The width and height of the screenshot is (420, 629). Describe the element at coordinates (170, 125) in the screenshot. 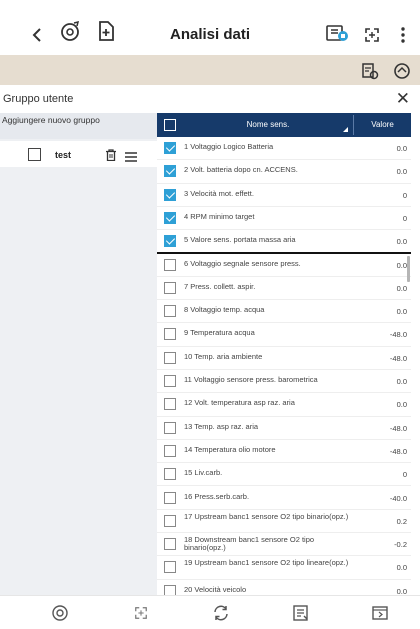

I see `select-all-checkbox` at that location.